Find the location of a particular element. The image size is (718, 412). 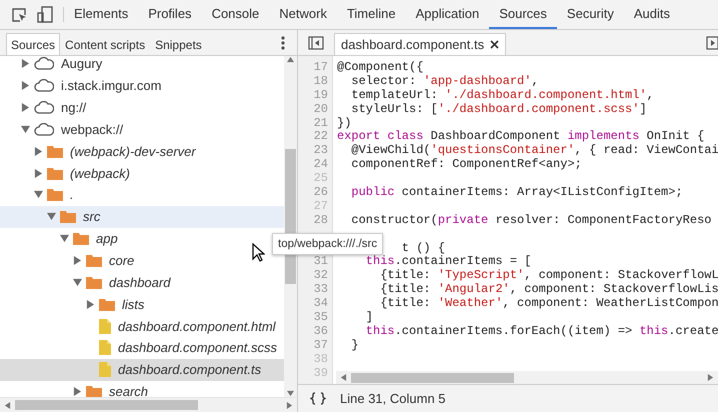

toggle-debugger-icon is located at coordinates (712, 43).